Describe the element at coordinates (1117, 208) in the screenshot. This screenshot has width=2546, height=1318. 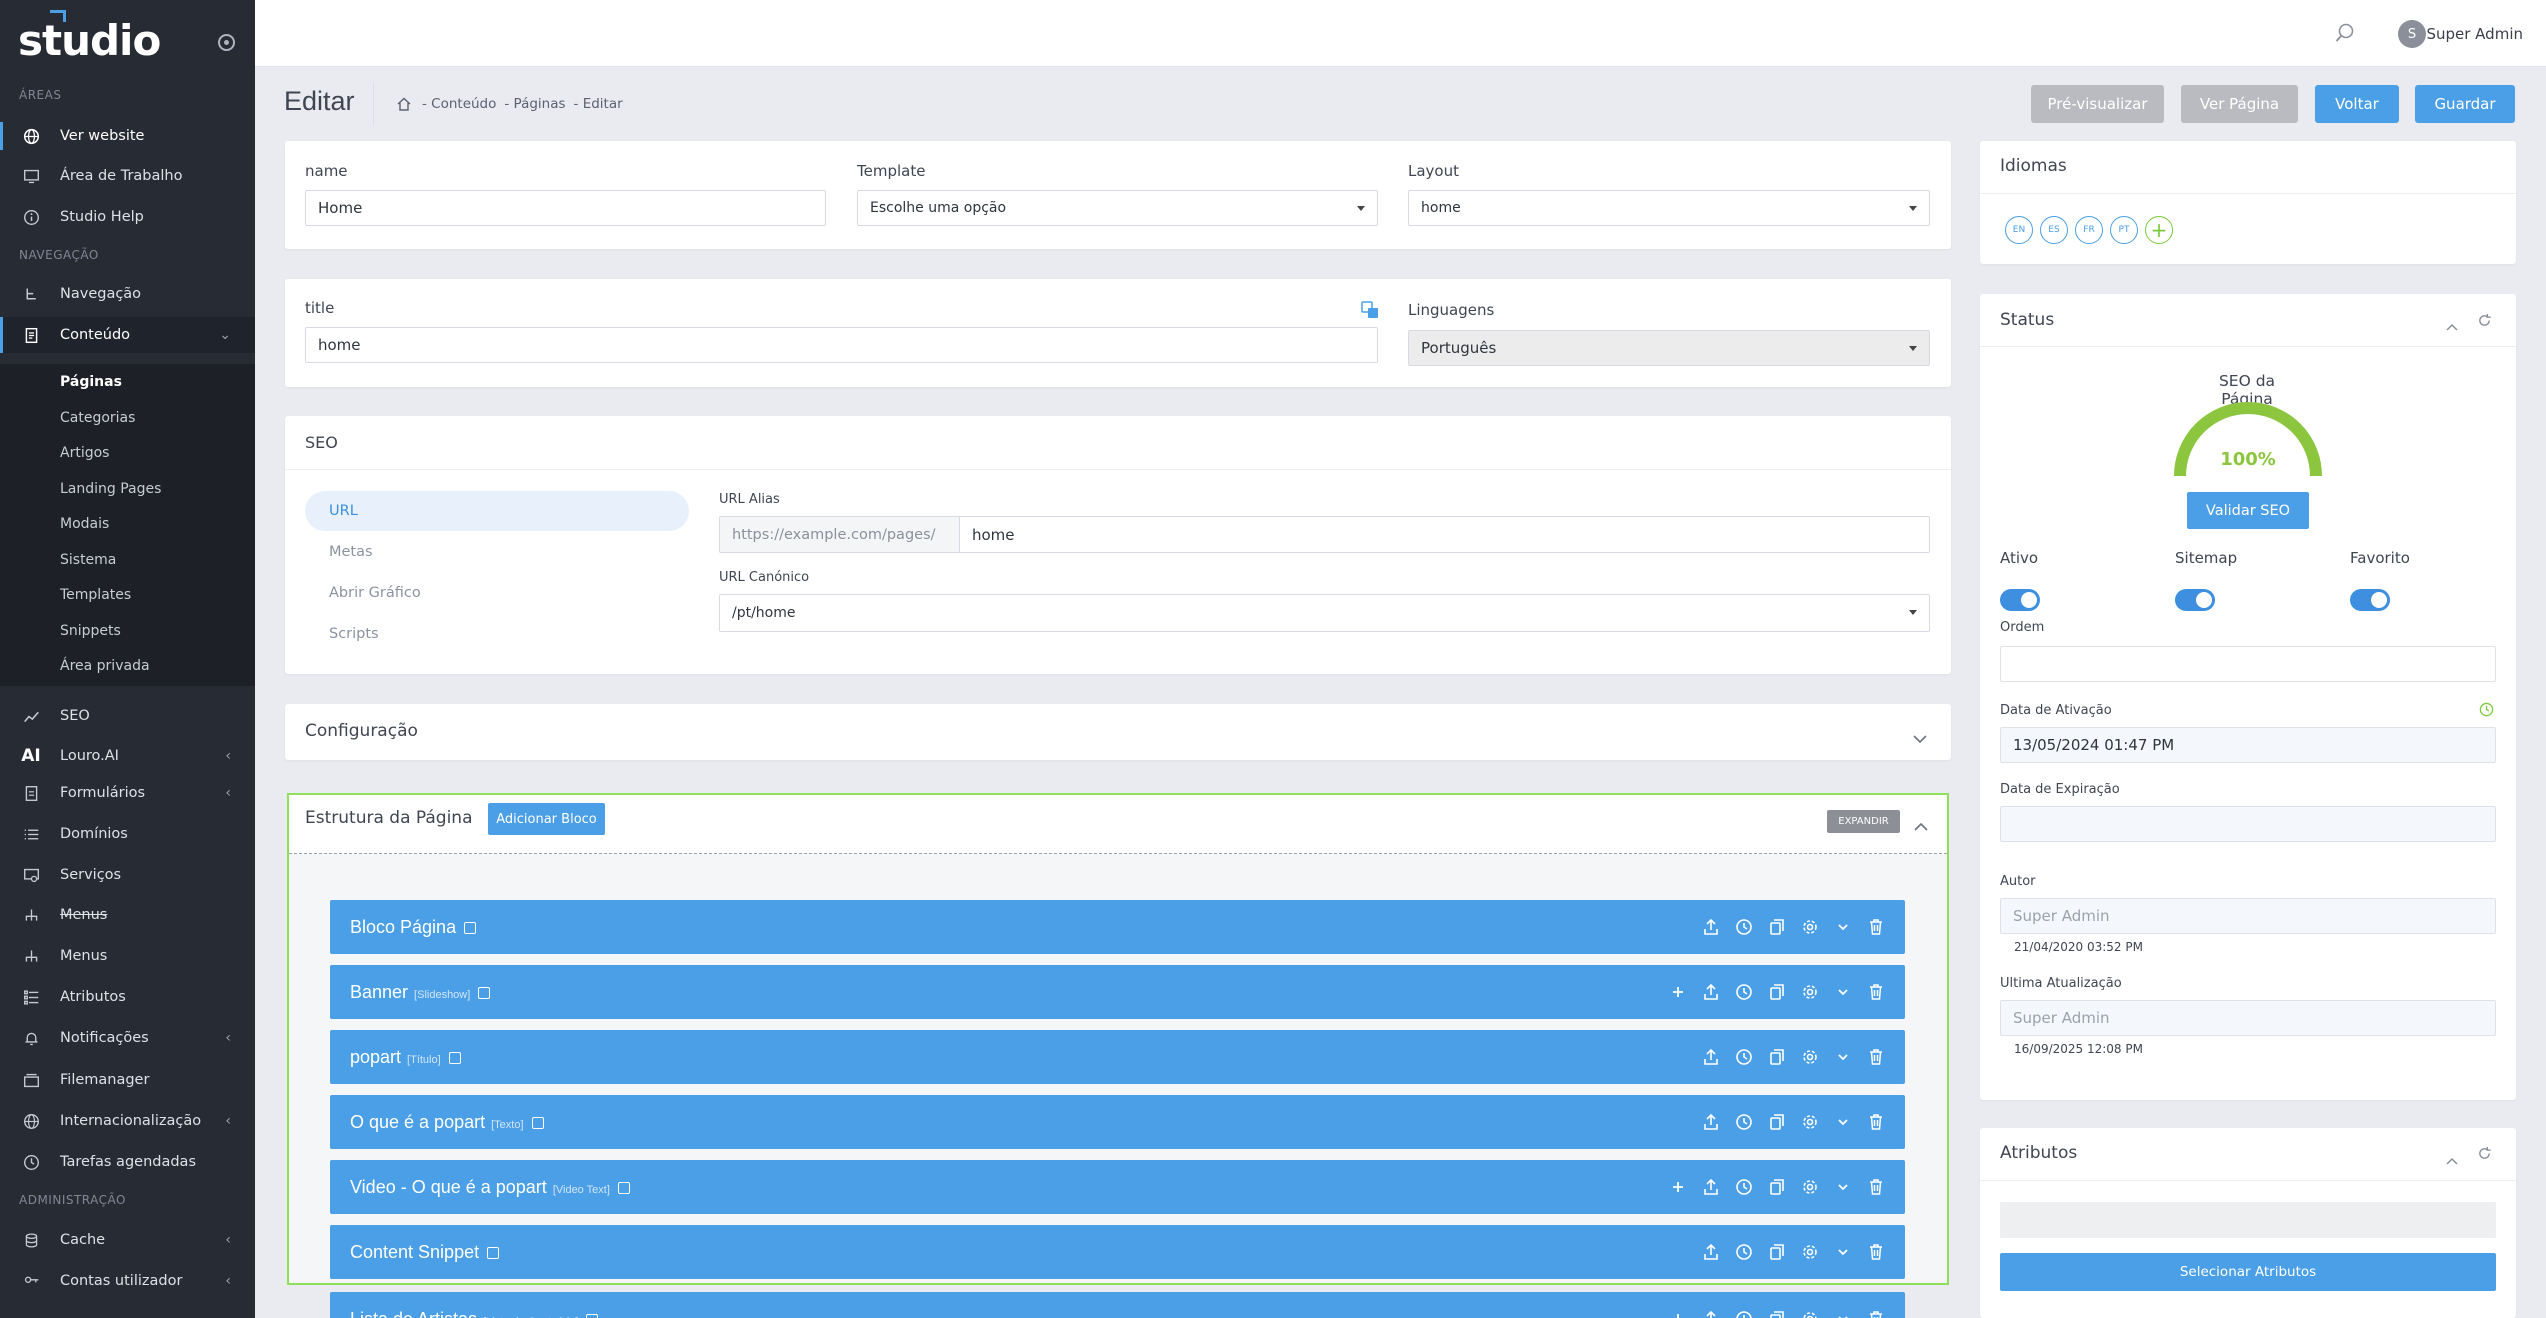
I see `template-select: Escolhe uma opção` at that location.